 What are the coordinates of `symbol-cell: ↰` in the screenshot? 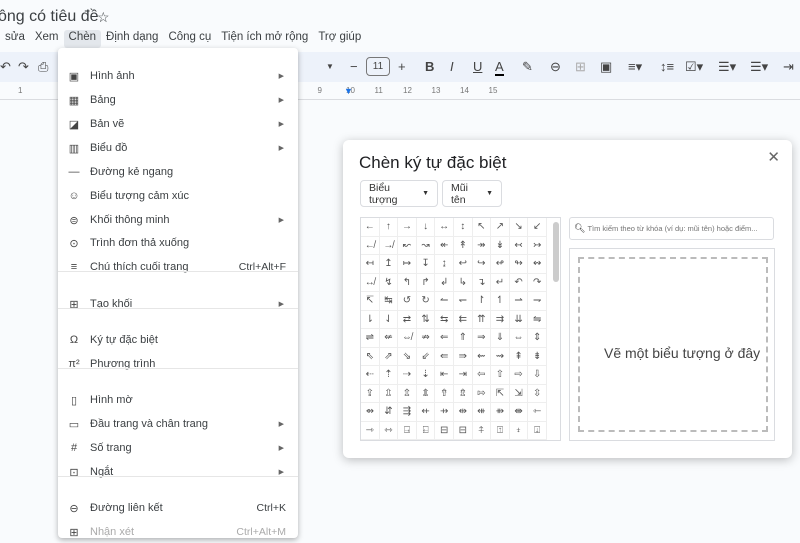 It's located at (407, 282).